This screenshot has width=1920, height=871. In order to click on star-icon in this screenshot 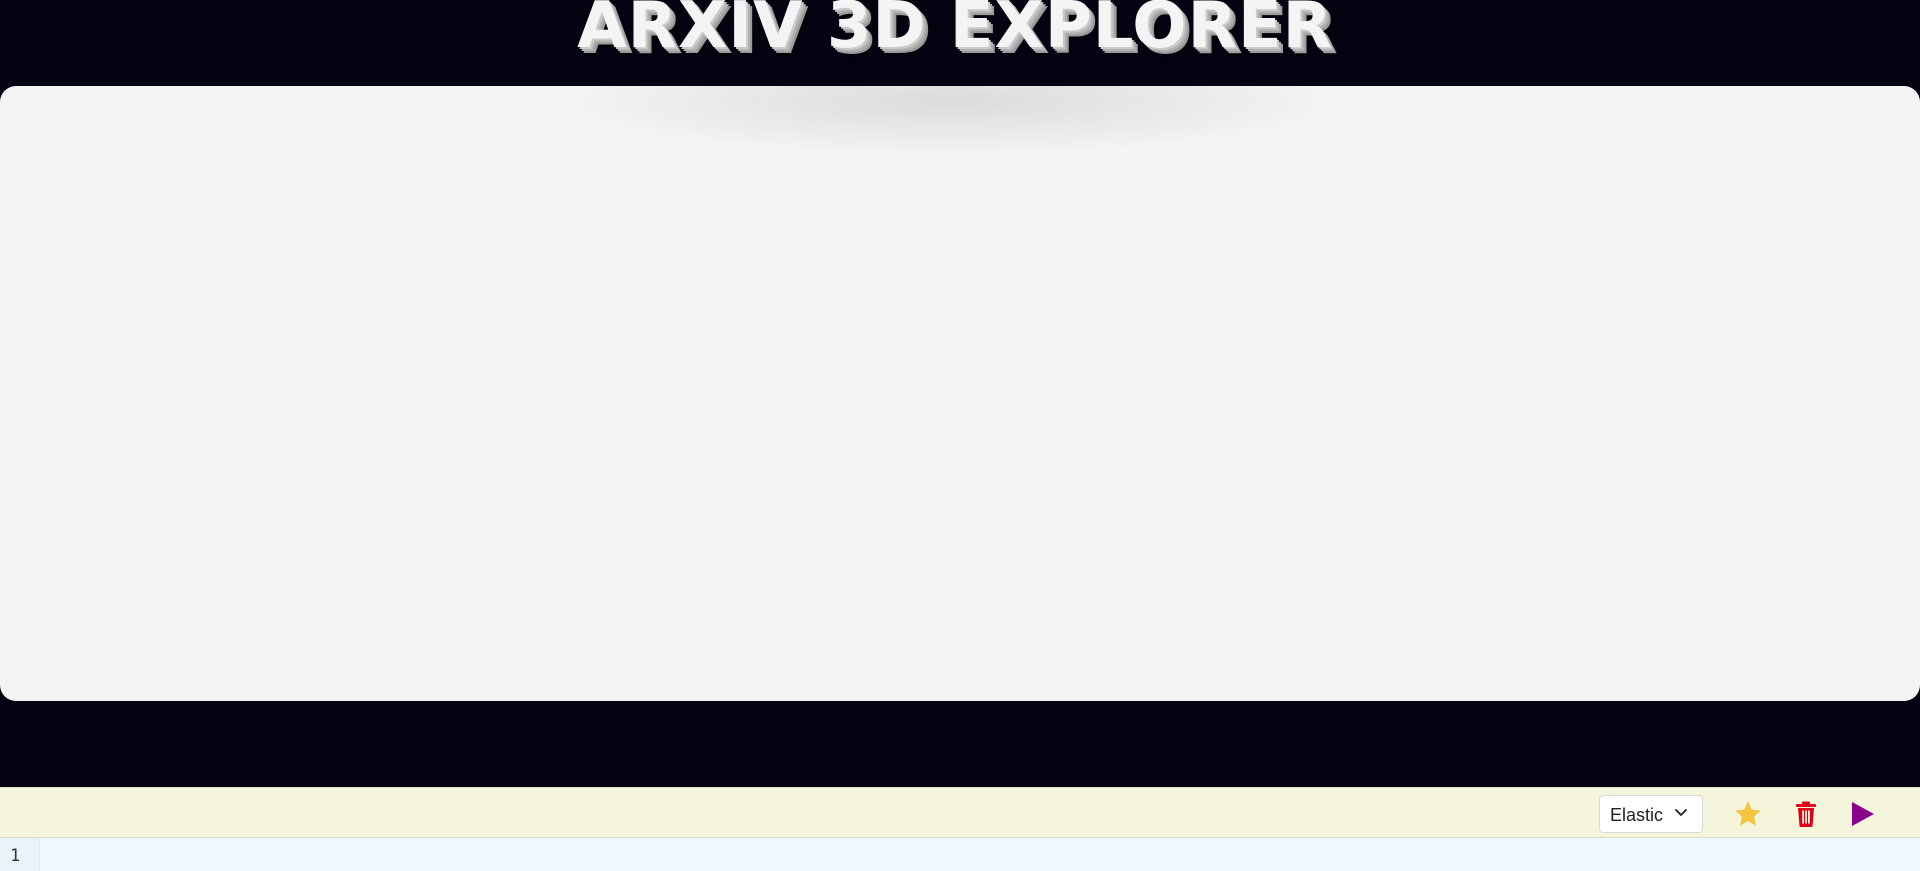, I will do `click(1748, 813)`.